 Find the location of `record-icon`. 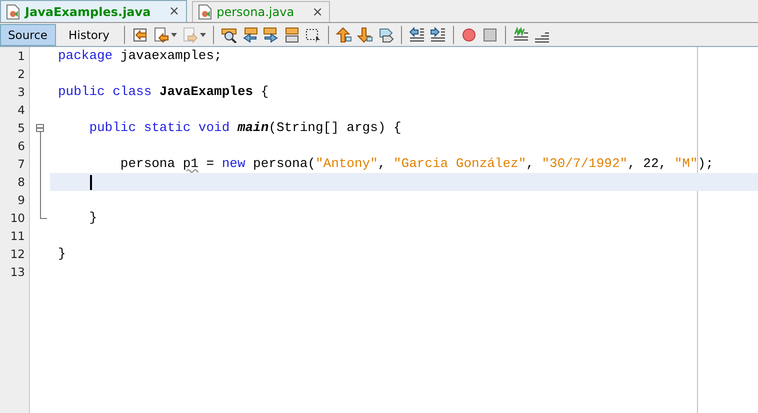

record-icon is located at coordinates (469, 34).